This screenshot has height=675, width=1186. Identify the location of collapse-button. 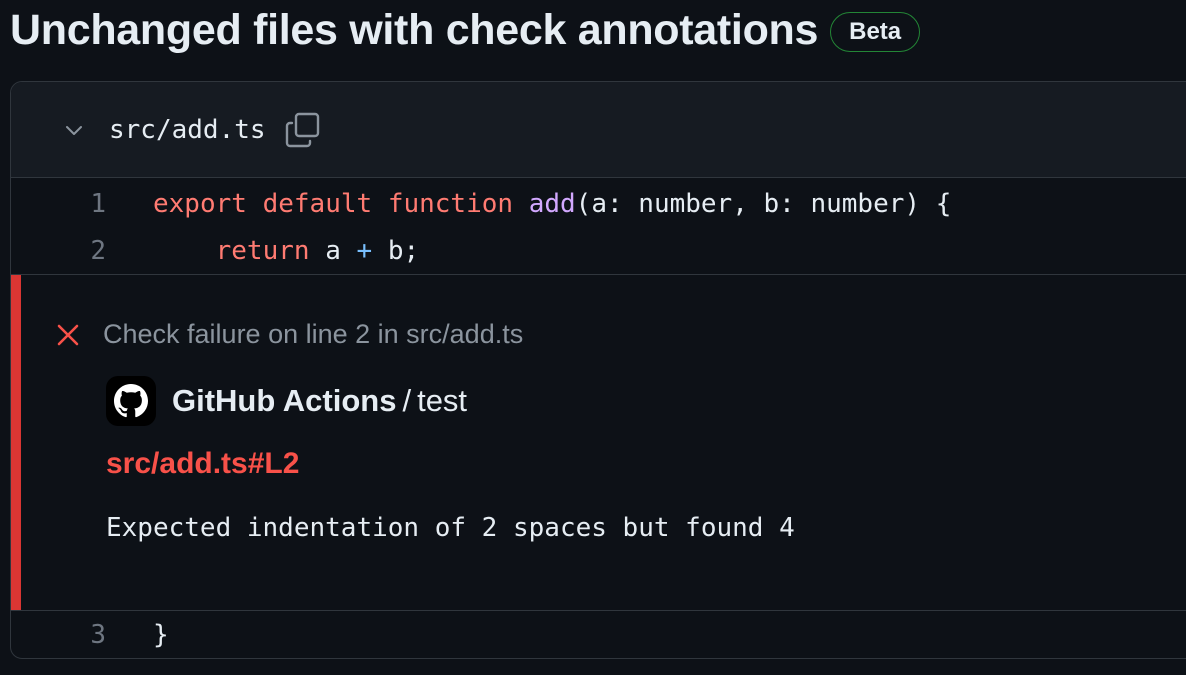
(74, 130).